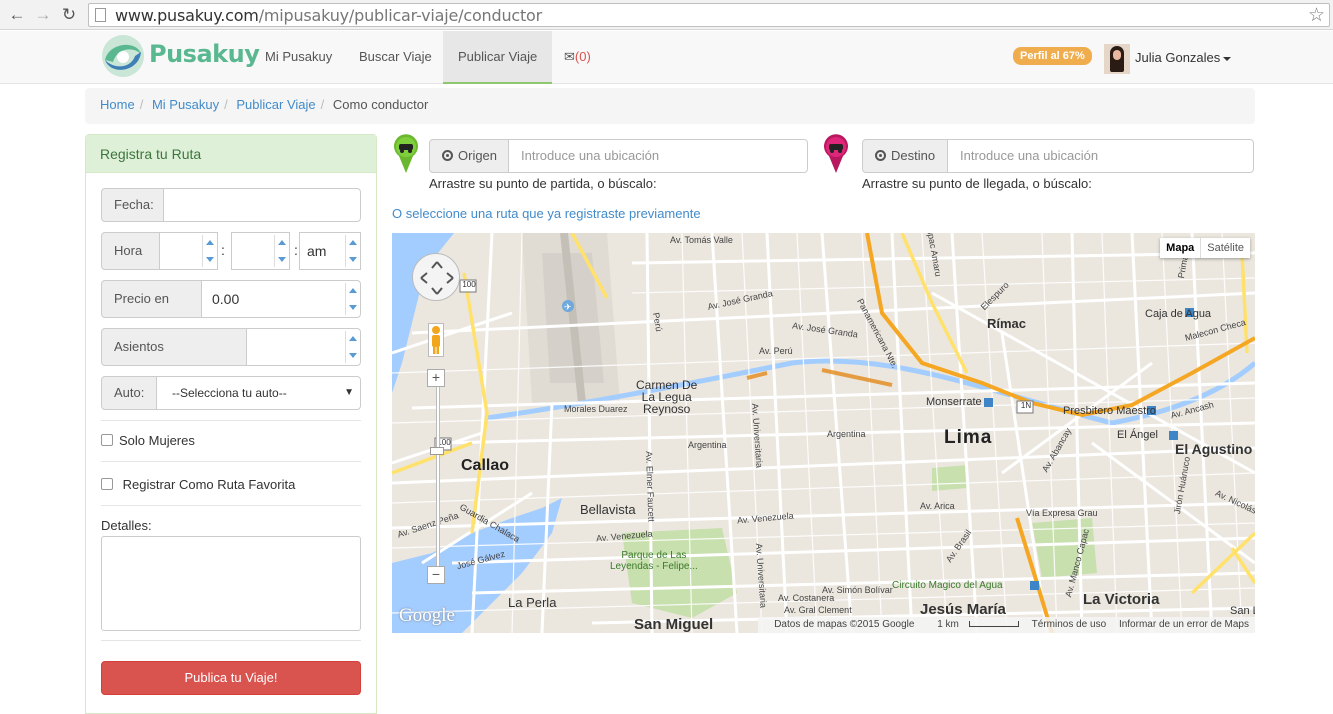 The height and width of the screenshot is (714, 1333). What do you see at coordinates (1225, 248) in the screenshot?
I see `map-type-satellite-button: Satélite` at bounding box center [1225, 248].